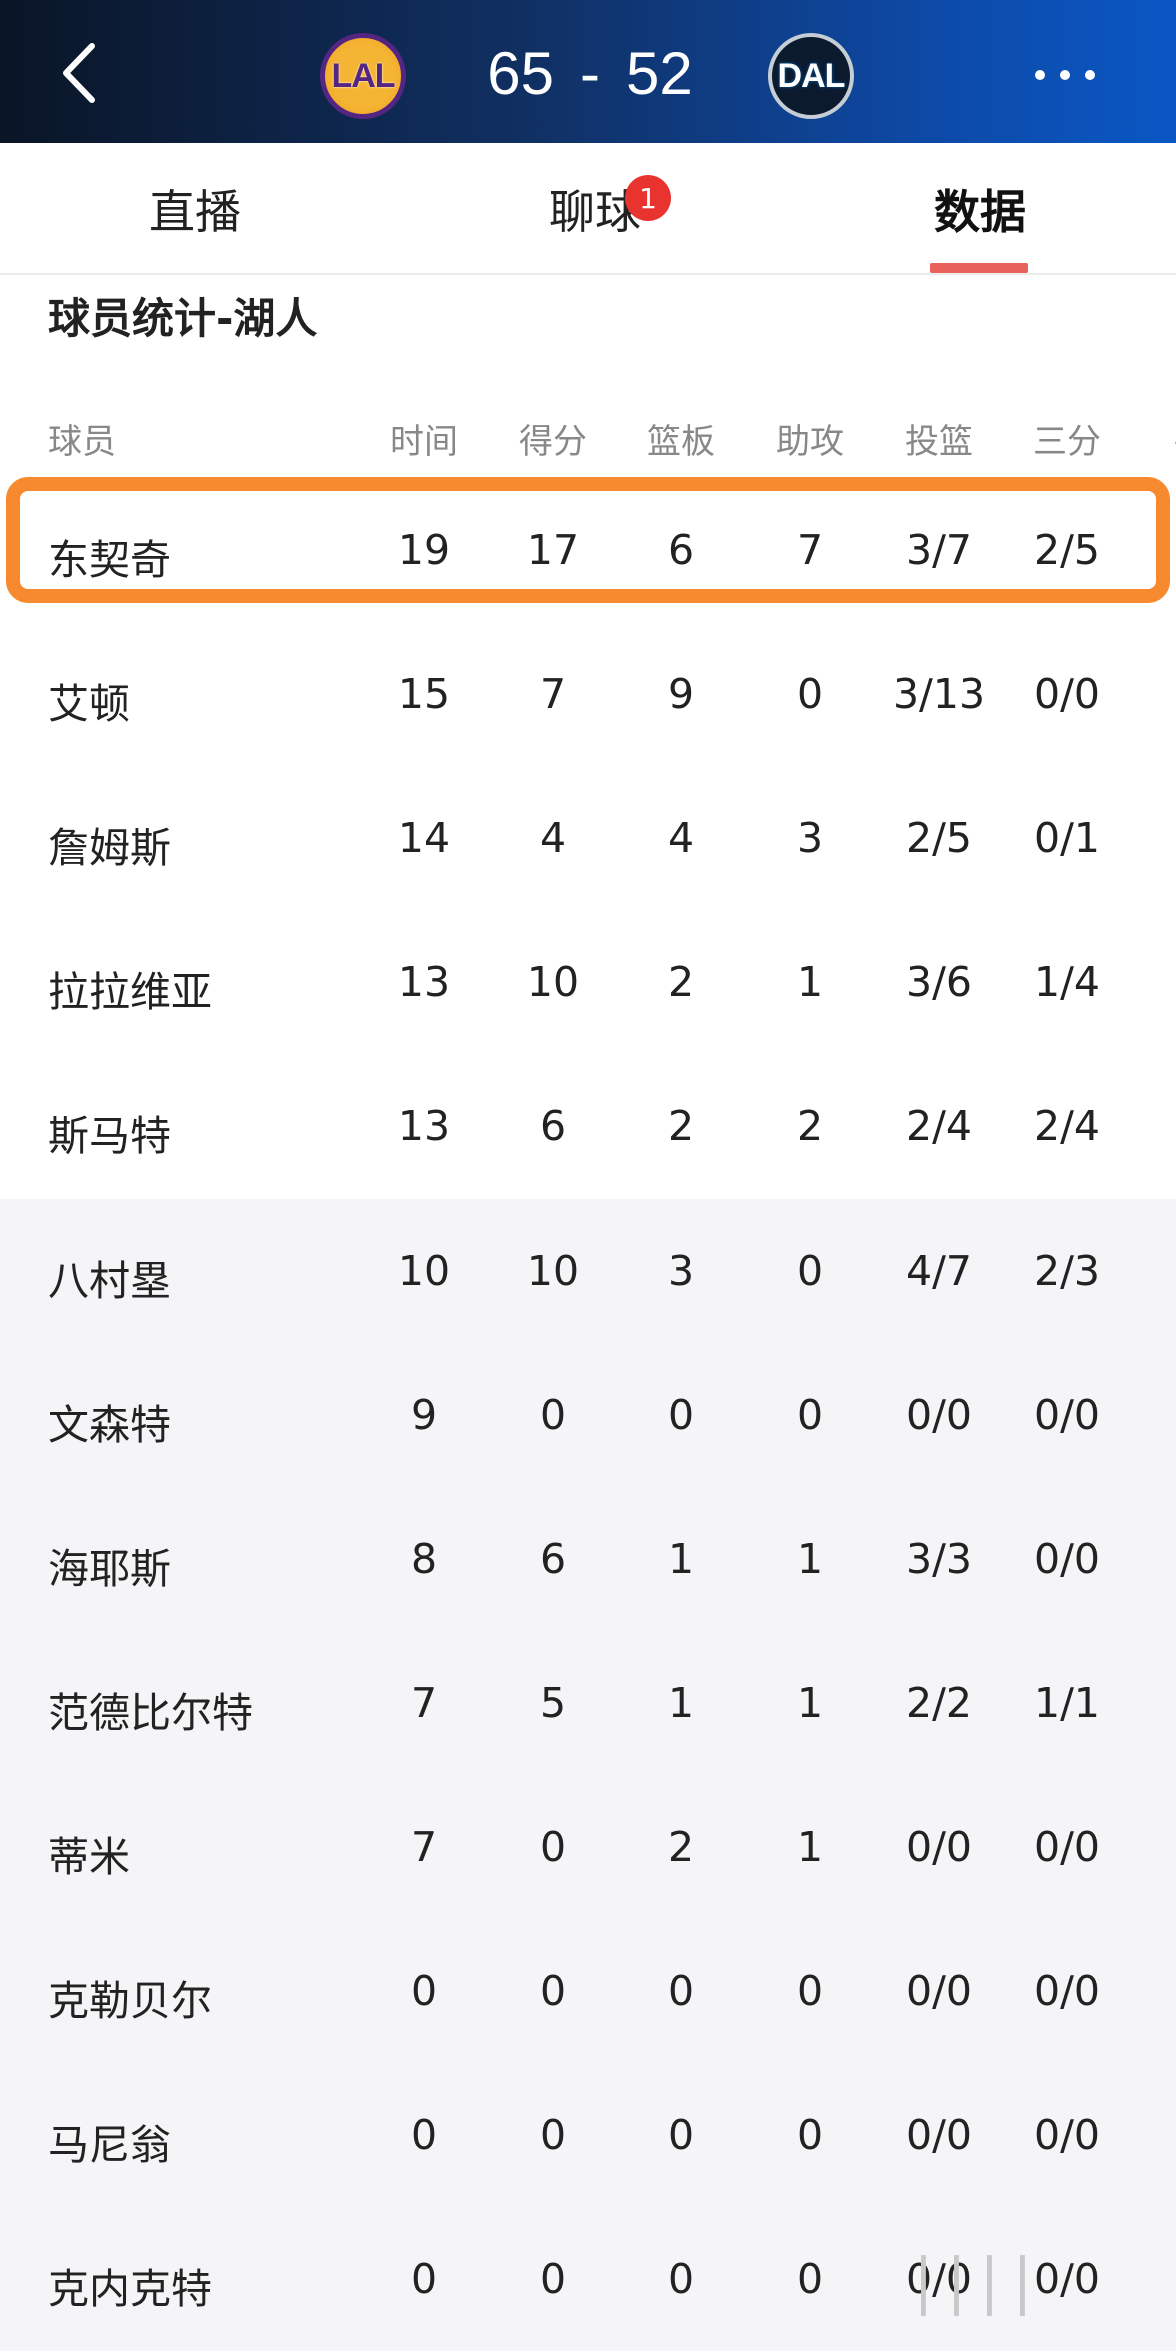 Image resolution: width=1176 pixels, height=2351 pixels. What do you see at coordinates (1153, 982) in the screenshot?
I see `stat-ft: 3` at bounding box center [1153, 982].